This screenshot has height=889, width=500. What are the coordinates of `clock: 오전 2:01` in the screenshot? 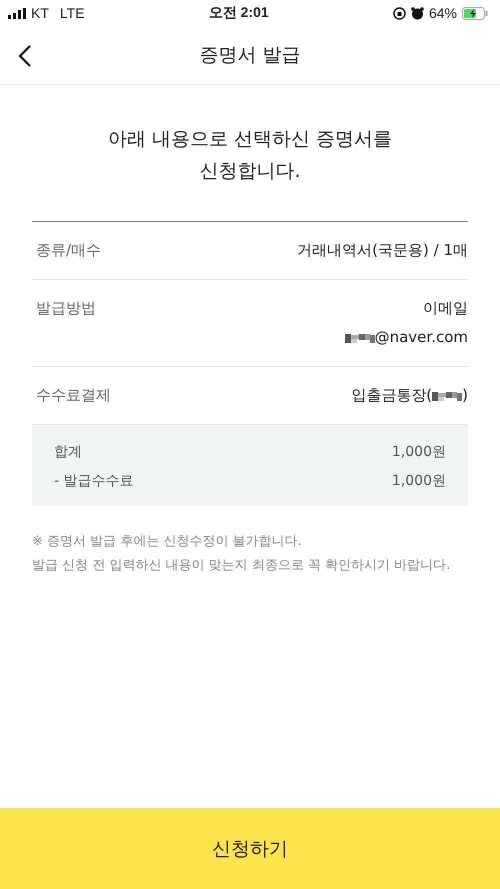 It's located at (238, 13).